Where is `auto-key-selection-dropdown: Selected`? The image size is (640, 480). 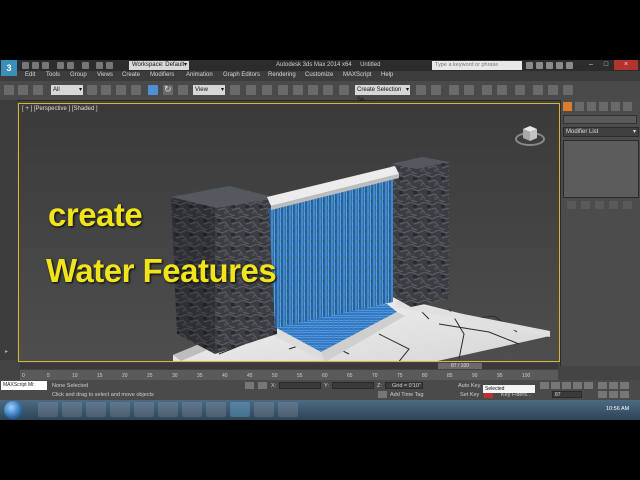
auto-key-selection-dropdown: Selected is located at coordinates (509, 389).